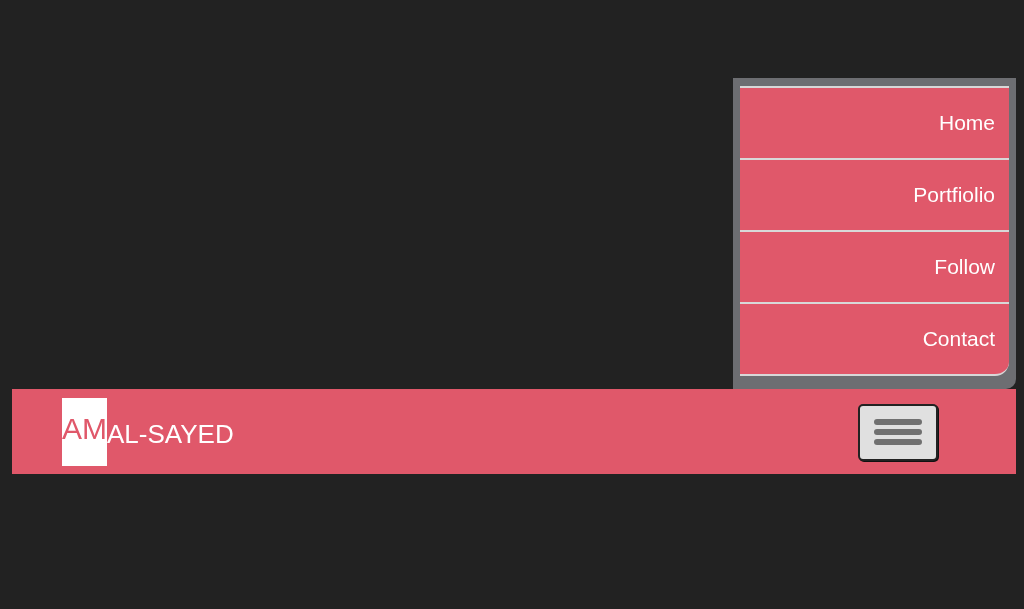 This screenshot has width=1024, height=609. Describe the element at coordinates (874, 339) in the screenshot. I see `menu-item: Contact` at that location.